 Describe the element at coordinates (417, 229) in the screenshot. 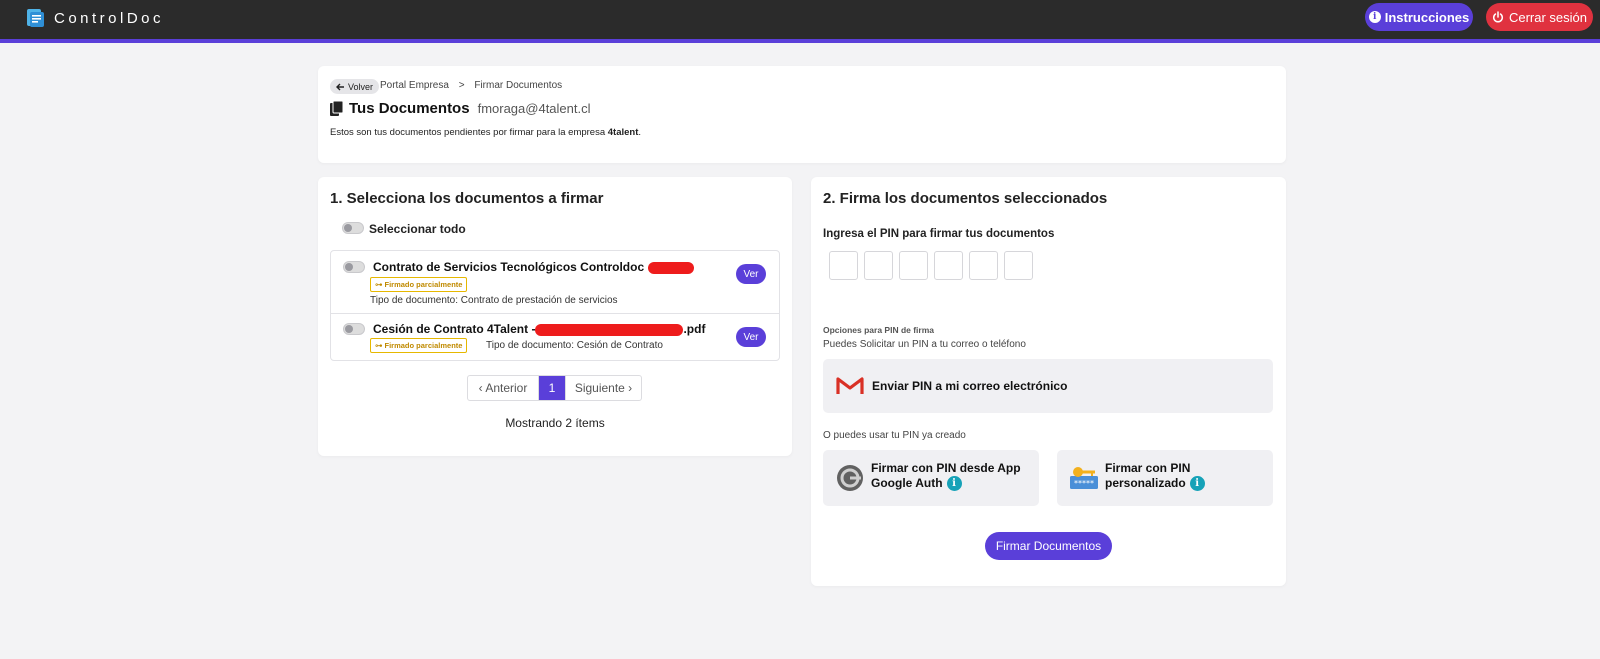

I see `select-all-label: Seleccionar todo` at that location.